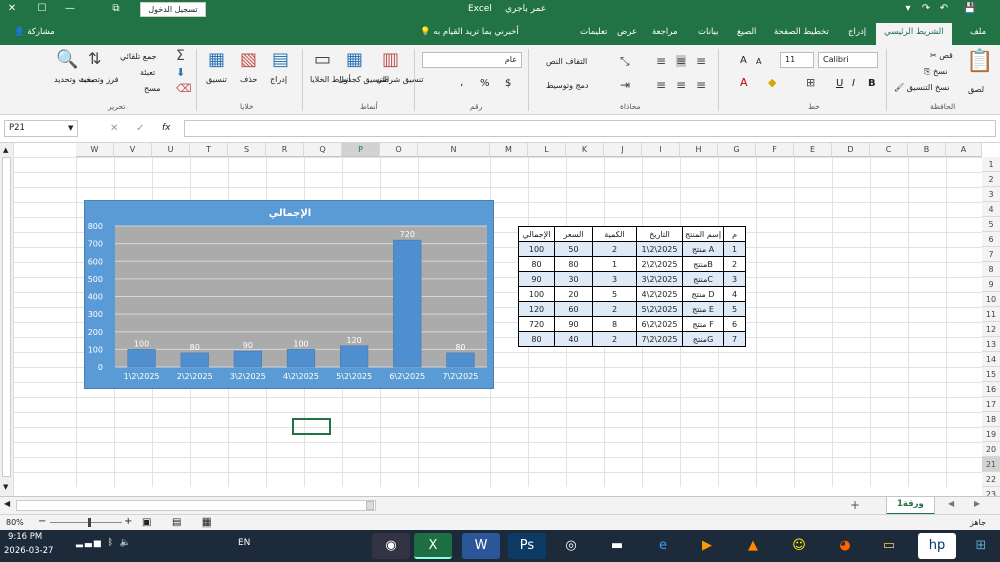  I want to click on zoom-slider, so click(86, 522).